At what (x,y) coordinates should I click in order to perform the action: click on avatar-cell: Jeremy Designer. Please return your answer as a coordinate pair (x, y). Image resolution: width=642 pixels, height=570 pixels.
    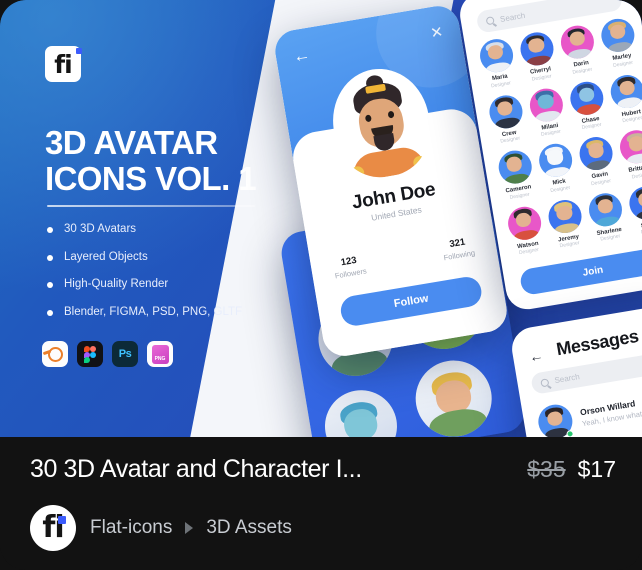
    Looking at the image, I should click on (566, 224).